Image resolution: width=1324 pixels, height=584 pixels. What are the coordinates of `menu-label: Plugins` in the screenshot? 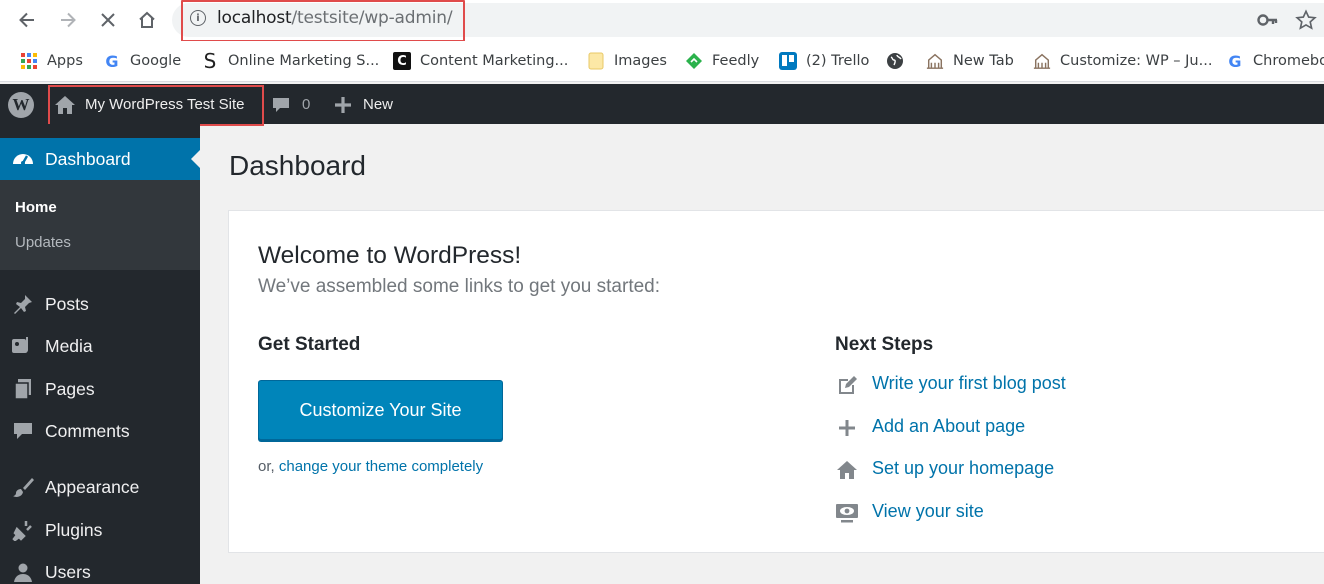 It's located at (74, 529).